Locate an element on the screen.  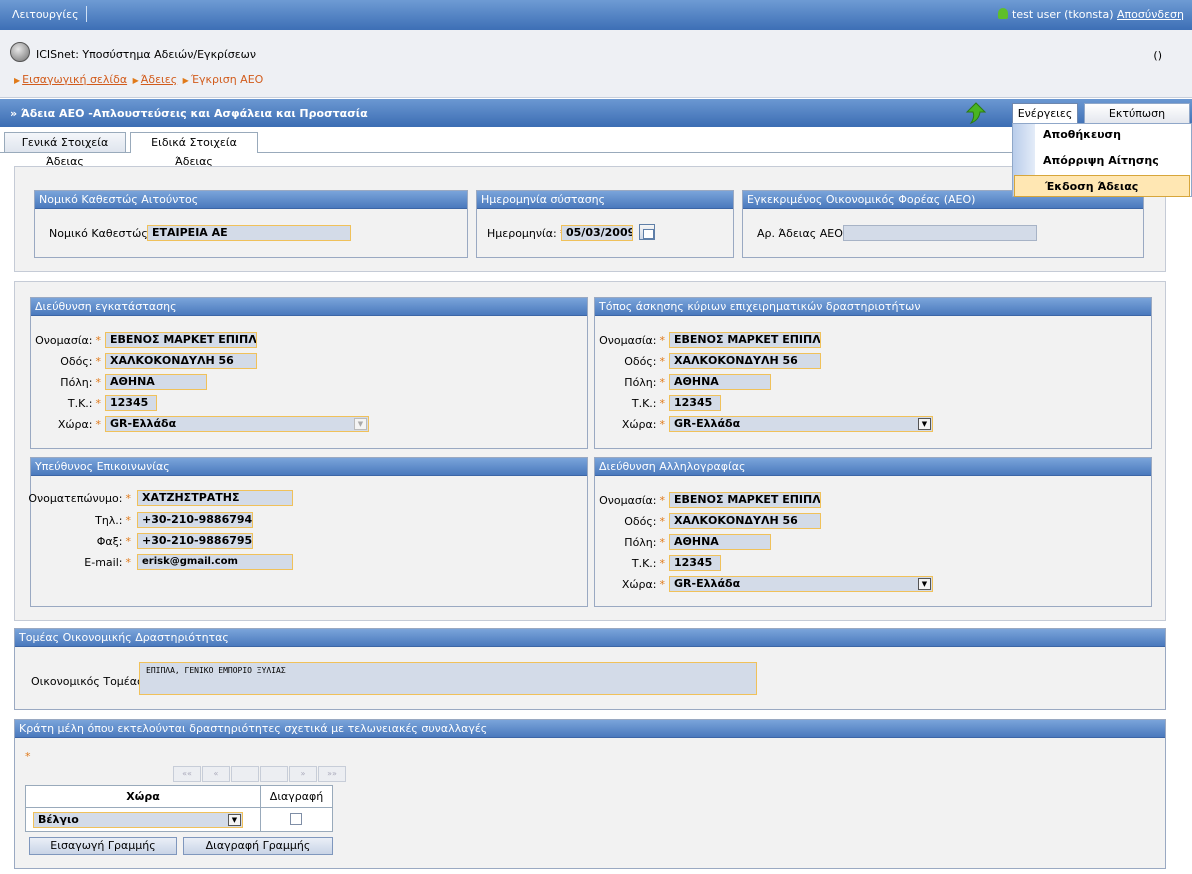
up-arrow-icon is located at coordinates (976, 113).